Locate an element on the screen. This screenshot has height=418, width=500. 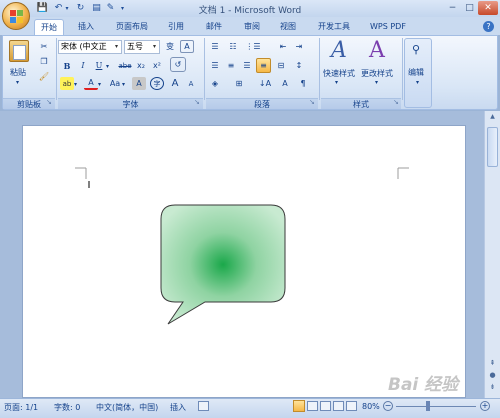
cut-icon: ✂ is located at coordinates (44, 46).